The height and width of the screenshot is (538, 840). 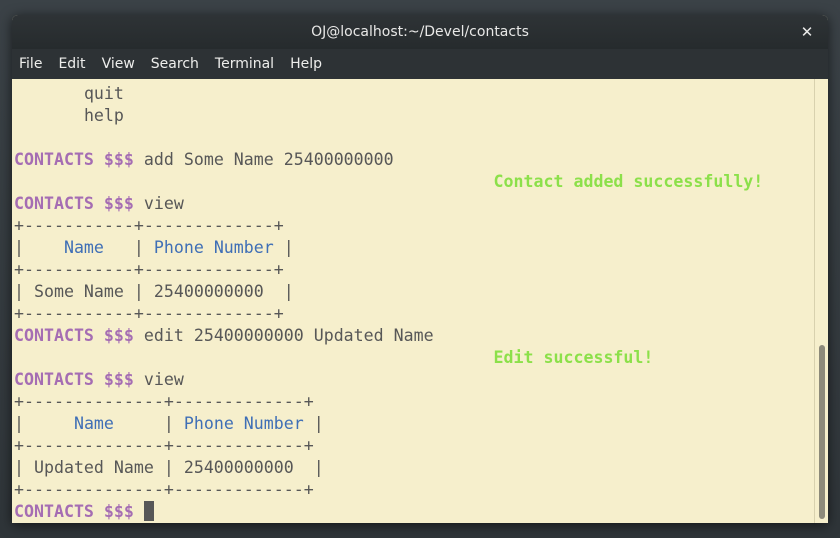 I want to click on status-line: Contact added successfully!, so click(x=389, y=182).